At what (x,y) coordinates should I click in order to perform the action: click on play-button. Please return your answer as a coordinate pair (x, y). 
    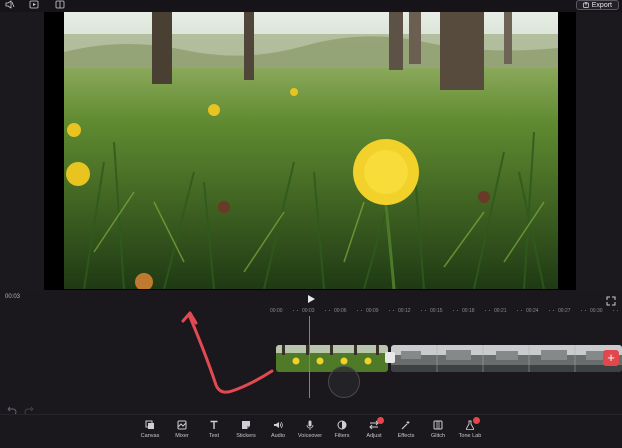
    Looking at the image, I should click on (311, 298).